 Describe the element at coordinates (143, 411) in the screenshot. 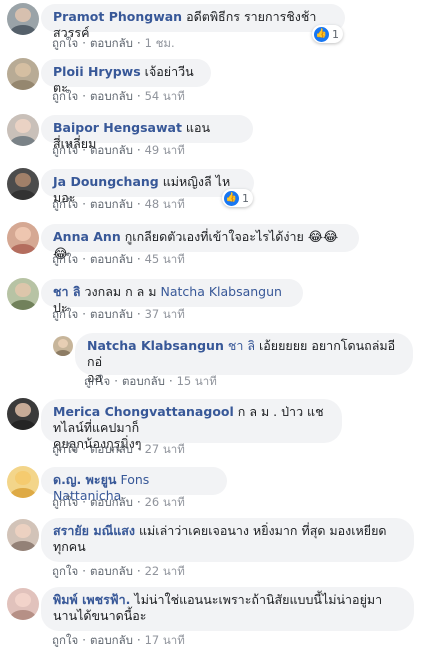

I see `commenter-name: Merica Chongvattanagool` at that location.